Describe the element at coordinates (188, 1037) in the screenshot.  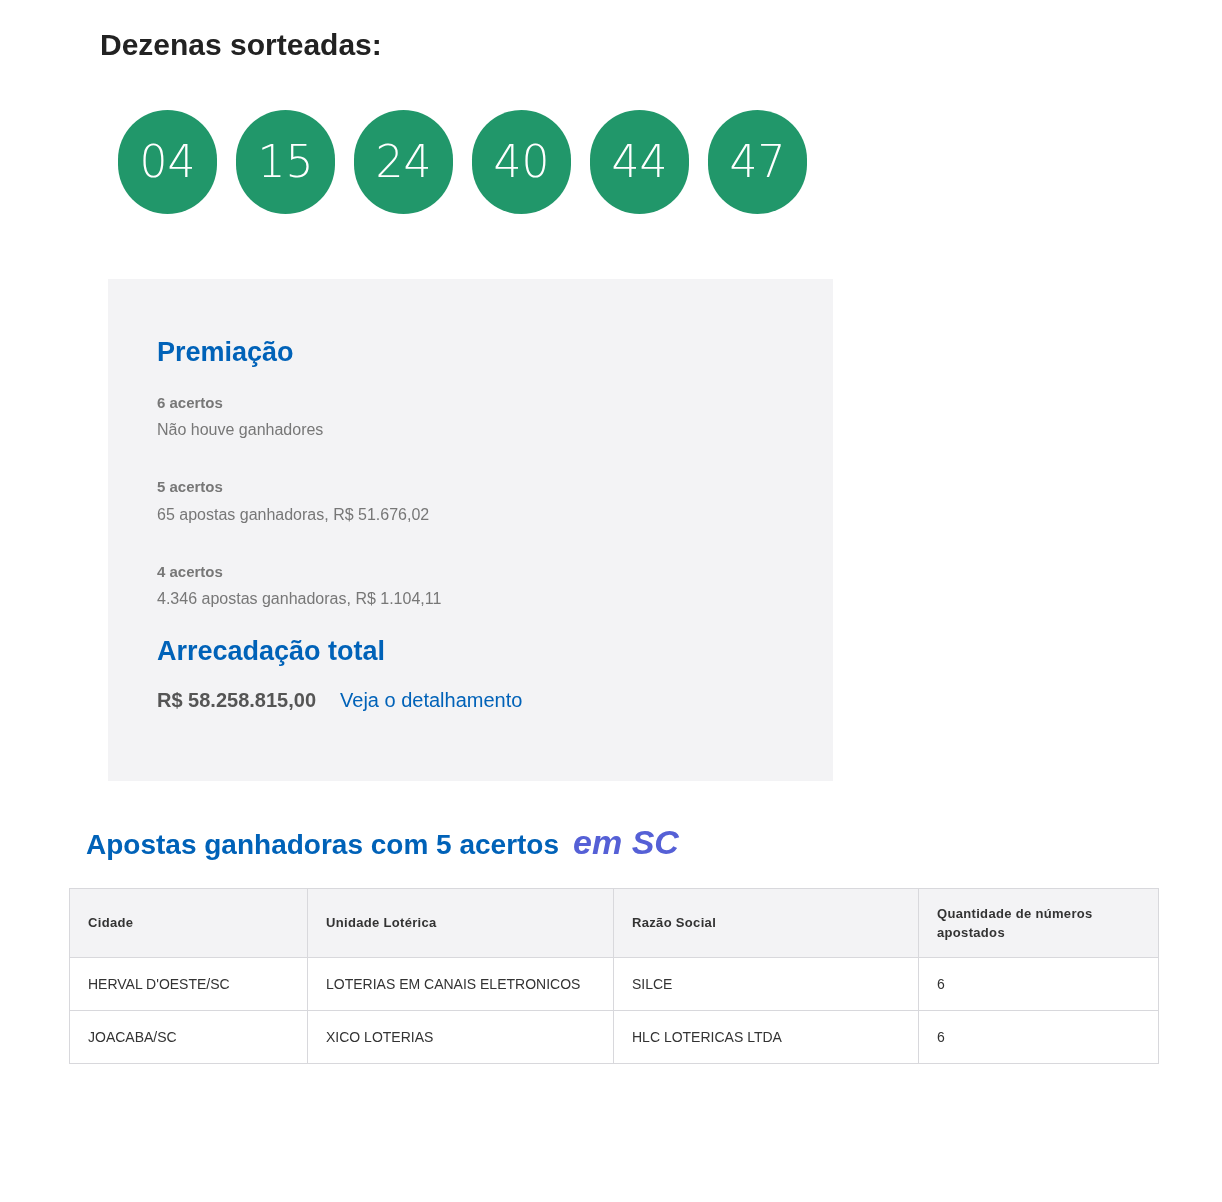
I see `table-cell: JOACABA/SC` at that location.